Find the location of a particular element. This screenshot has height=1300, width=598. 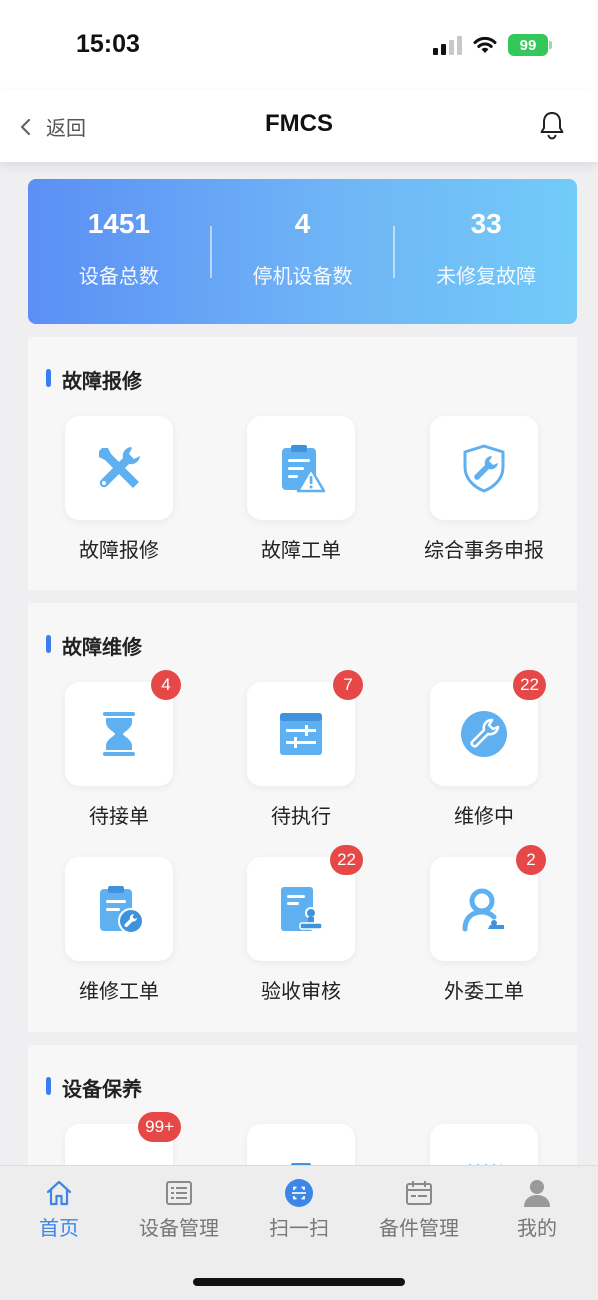

section-title: 设备保养 is located at coordinates (94, 1087).